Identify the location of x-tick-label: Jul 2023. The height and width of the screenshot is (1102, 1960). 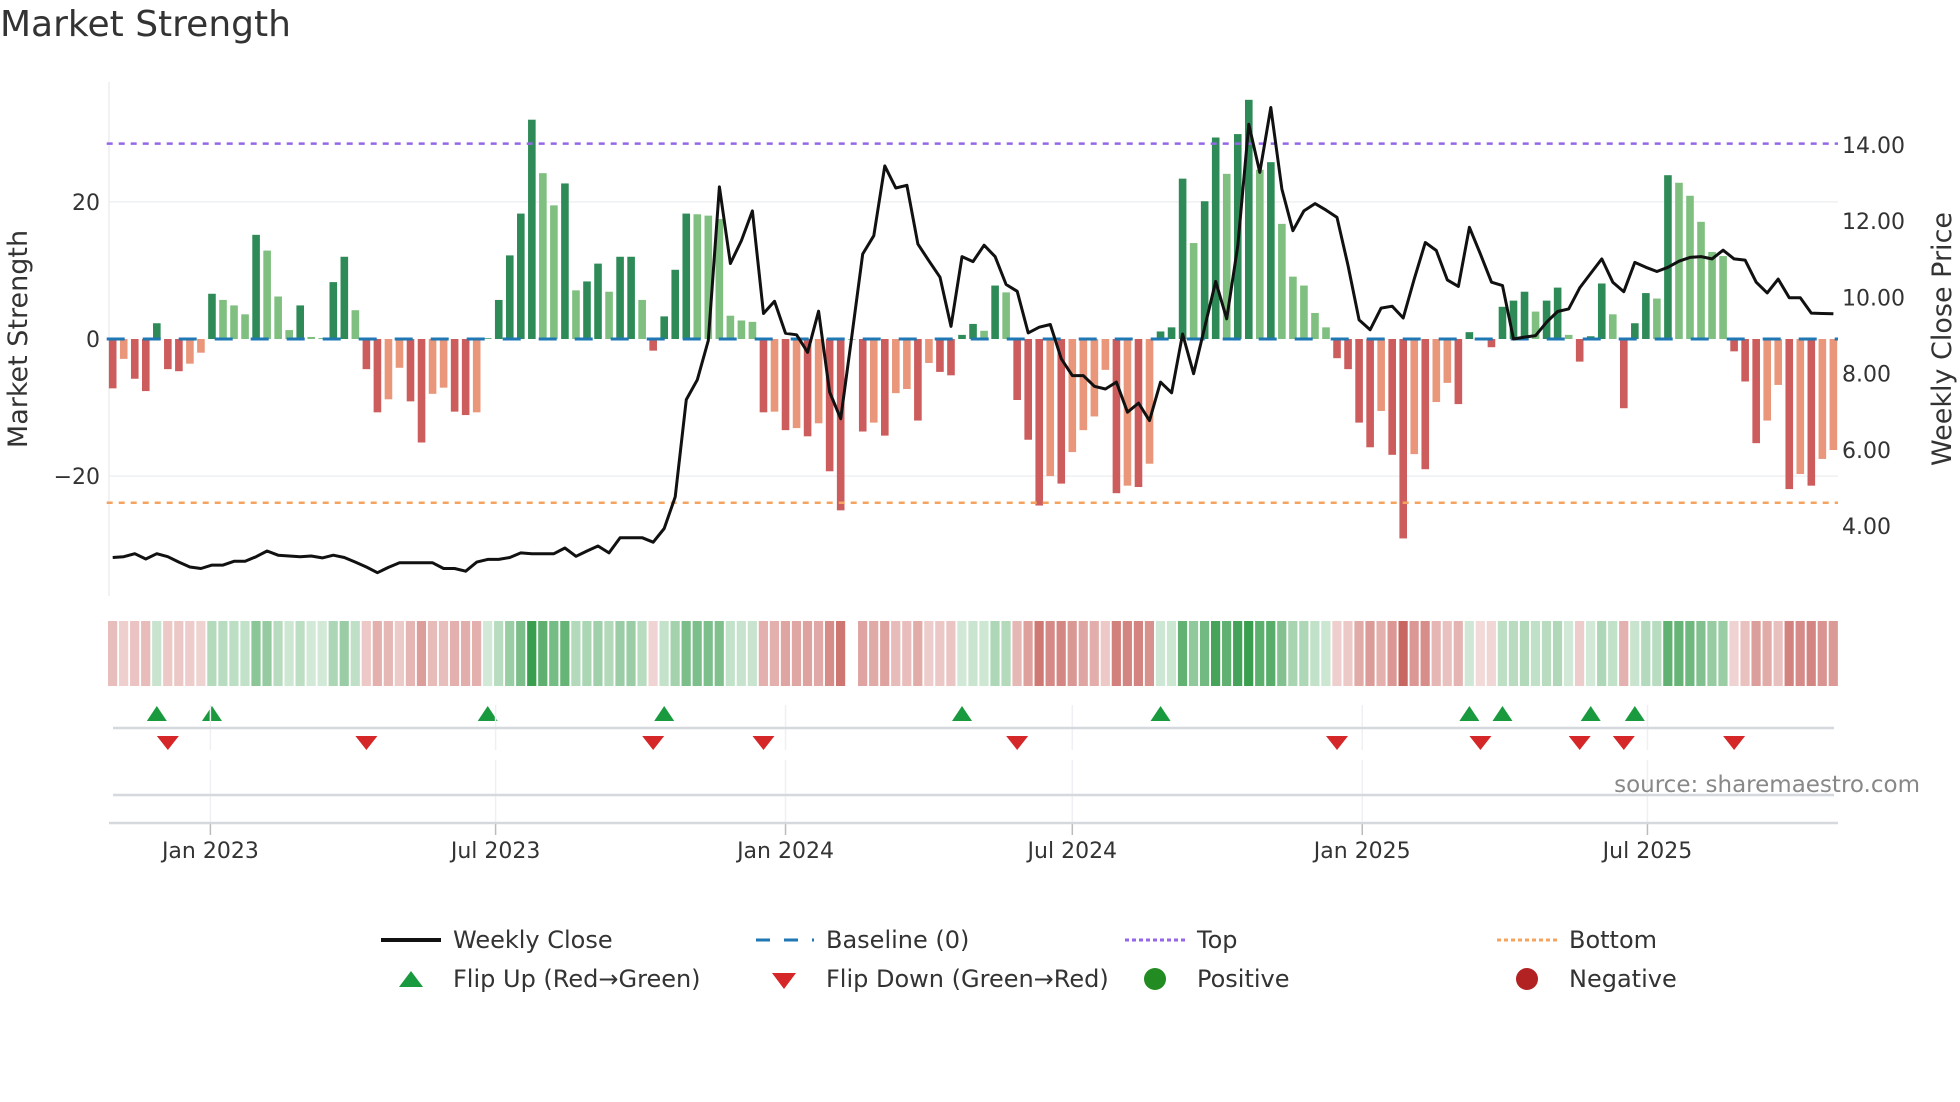
(495, 851).